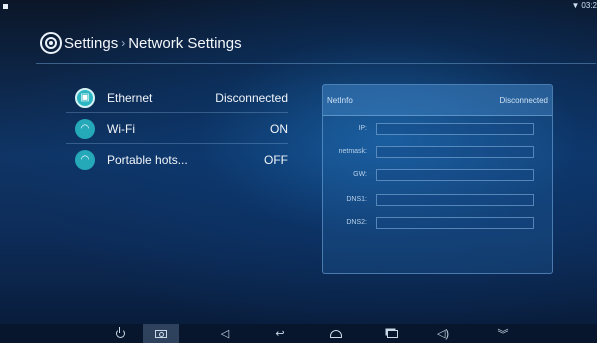  Describe the element at coordinates (298, 7) in the screenshot. I see `status-bar: ▼ 03:2` at that location.